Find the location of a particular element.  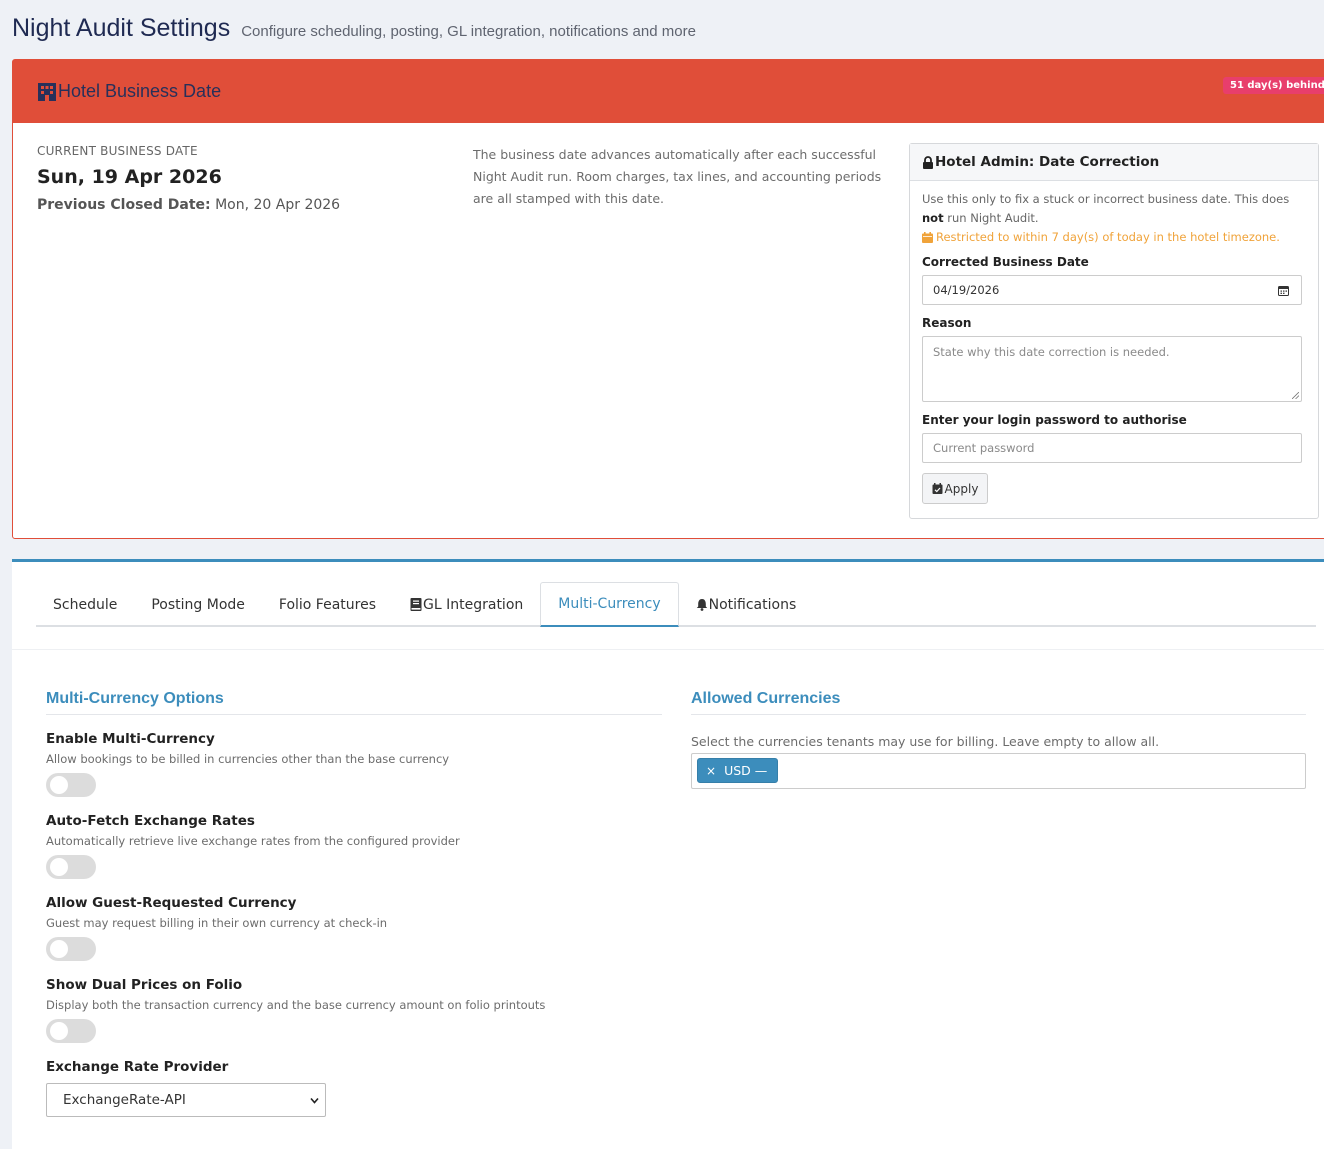

currency-chip: × USD — is located at coordinates (738, 770).